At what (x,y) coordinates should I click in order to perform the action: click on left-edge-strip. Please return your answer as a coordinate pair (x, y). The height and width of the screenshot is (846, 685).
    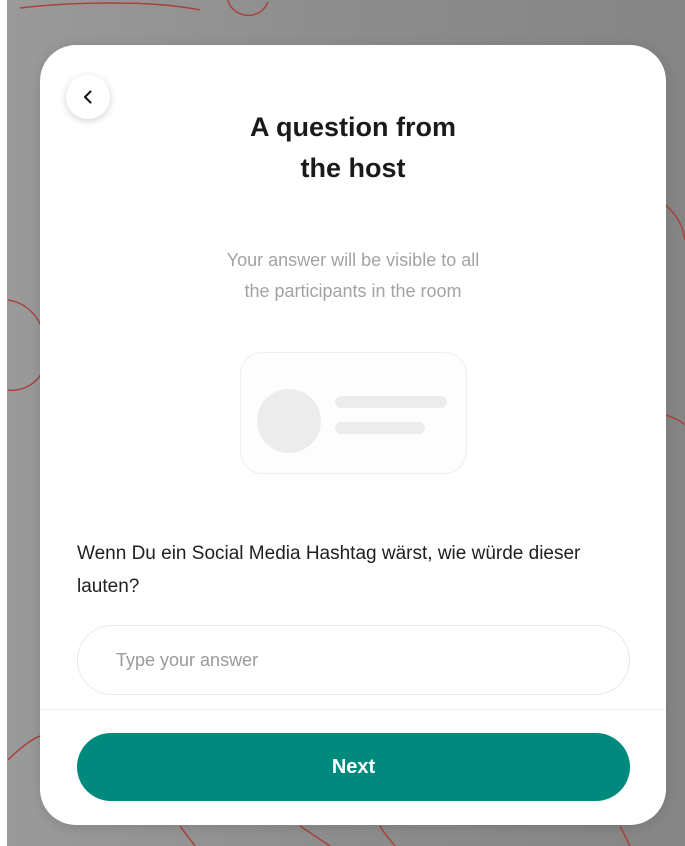
    Looking at the image, I should click on (3, 423).